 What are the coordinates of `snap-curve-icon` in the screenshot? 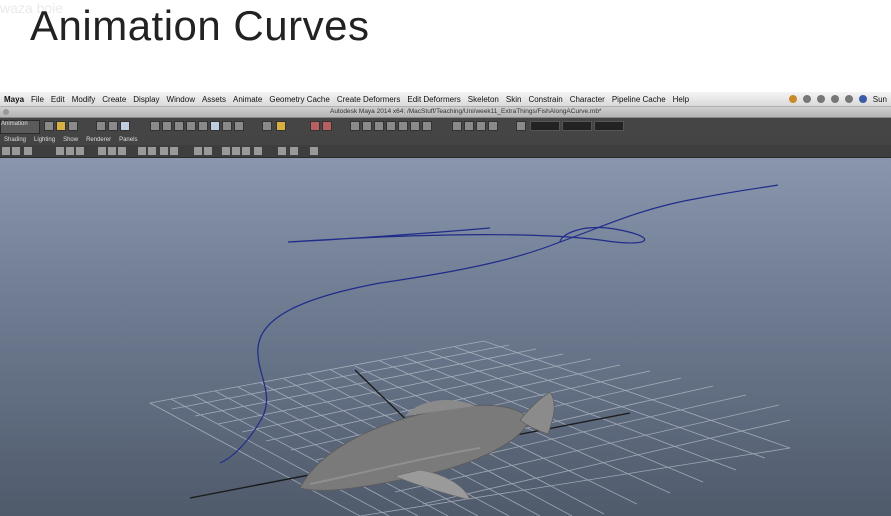 It's located at (167, 126).